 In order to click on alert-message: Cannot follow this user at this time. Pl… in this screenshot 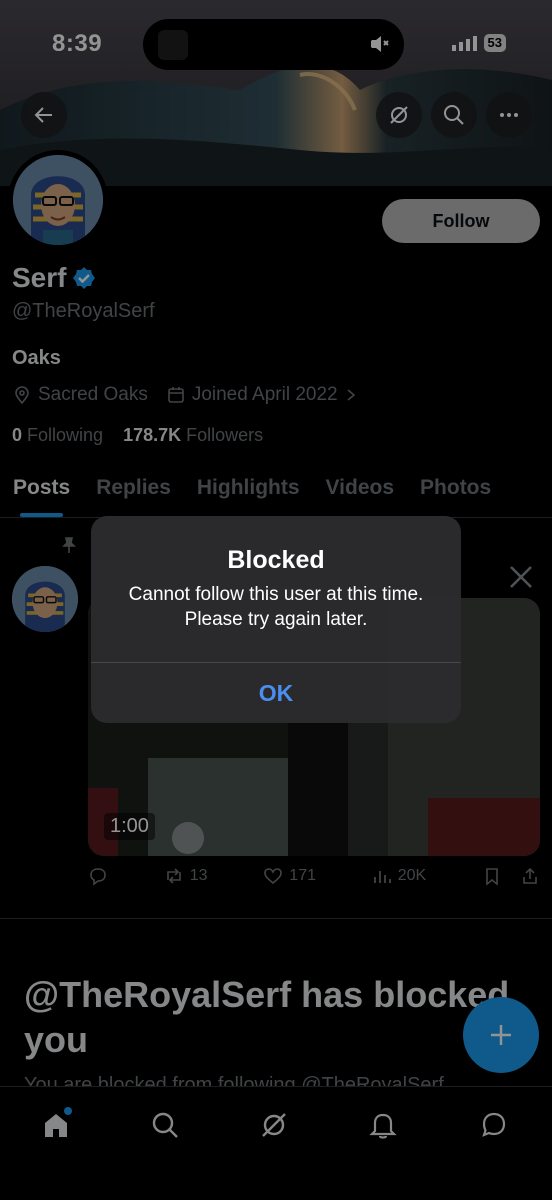, I will do `click(276, 607)`.